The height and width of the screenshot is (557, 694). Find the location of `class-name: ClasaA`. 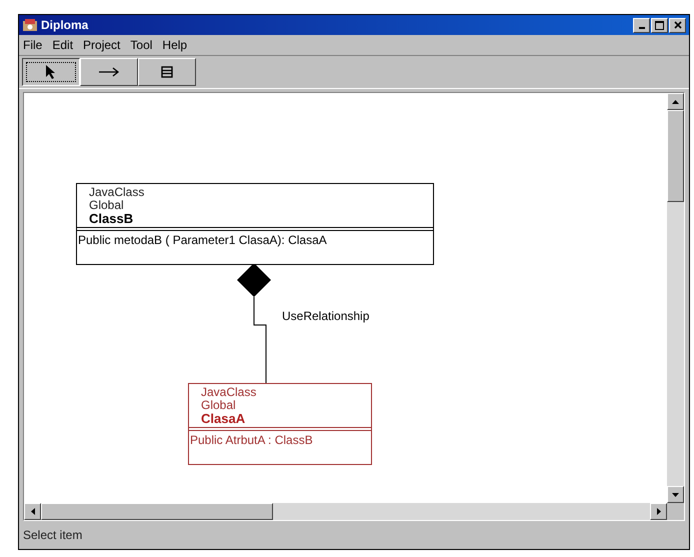

class-name: ClasaA is located at coordinates (223, 418).